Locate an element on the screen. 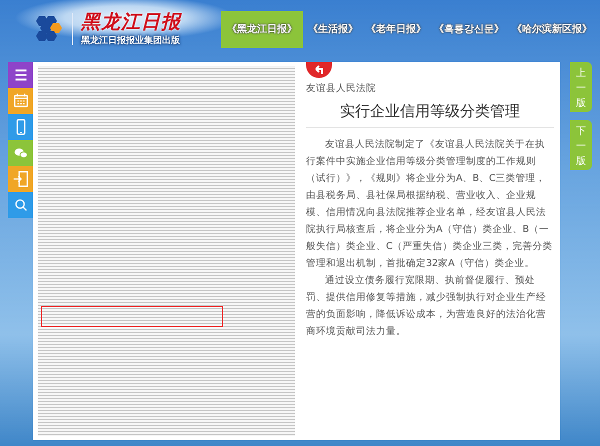 This screenshot has width=600, height=446. back-arrow-icon is located at coordinates (319, 70).